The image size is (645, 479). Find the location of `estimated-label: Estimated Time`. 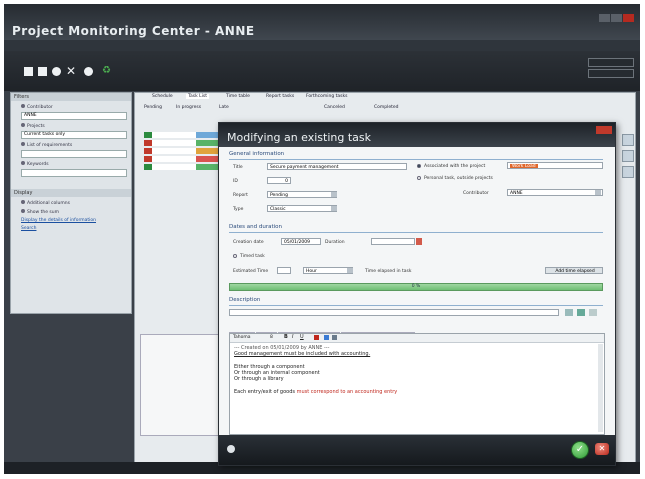

estimated-label: Estimated Time is located at coordinates (251, 271).